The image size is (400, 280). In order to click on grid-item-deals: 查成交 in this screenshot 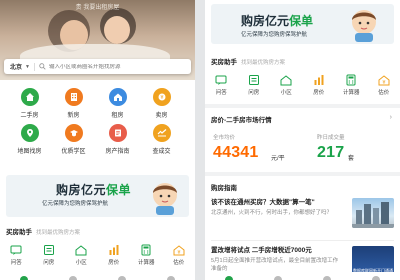, I will do `click(161, 139)`.